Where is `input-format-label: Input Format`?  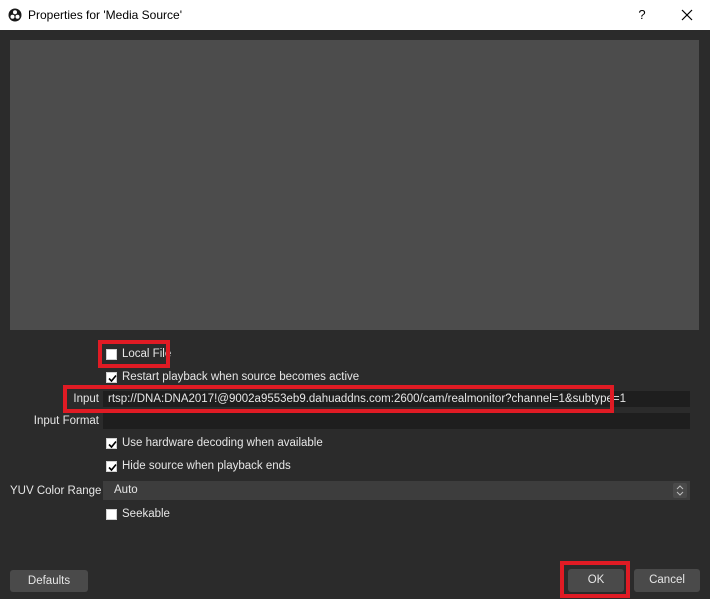
input-format-label: Input Format is located at coordinates (66, 421).